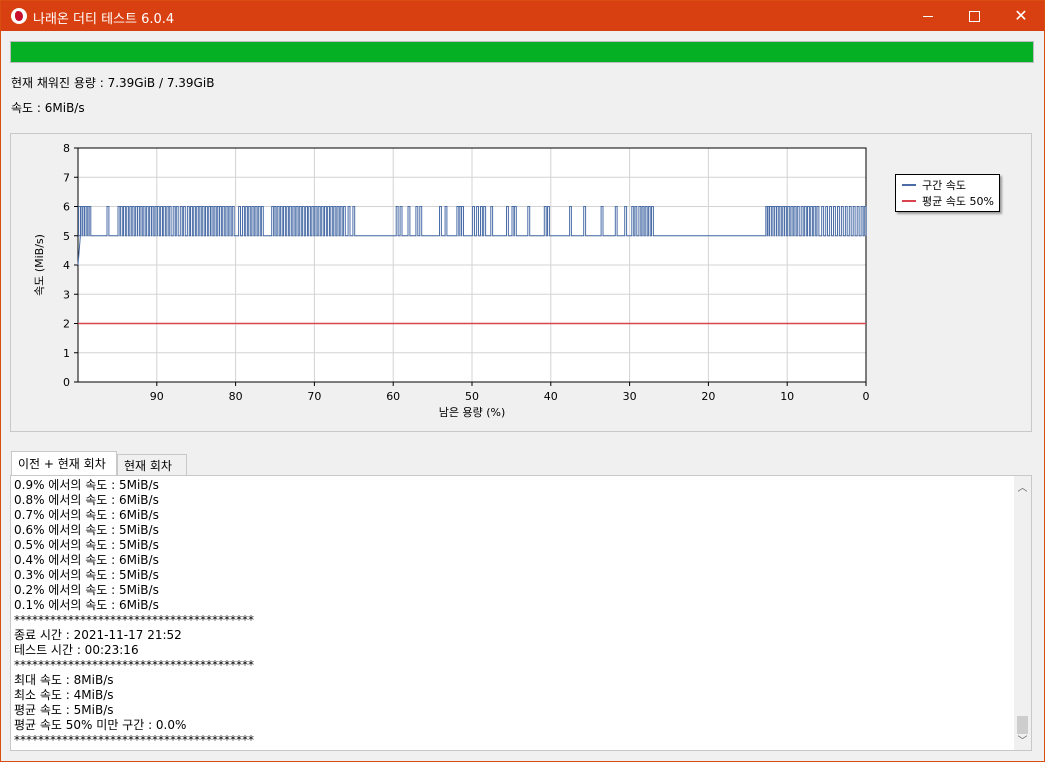 The image size is (1045, 762). Describe the element at coordinates (708, 396) in the screenshot. I see `x-tick-label: 20` at that location.